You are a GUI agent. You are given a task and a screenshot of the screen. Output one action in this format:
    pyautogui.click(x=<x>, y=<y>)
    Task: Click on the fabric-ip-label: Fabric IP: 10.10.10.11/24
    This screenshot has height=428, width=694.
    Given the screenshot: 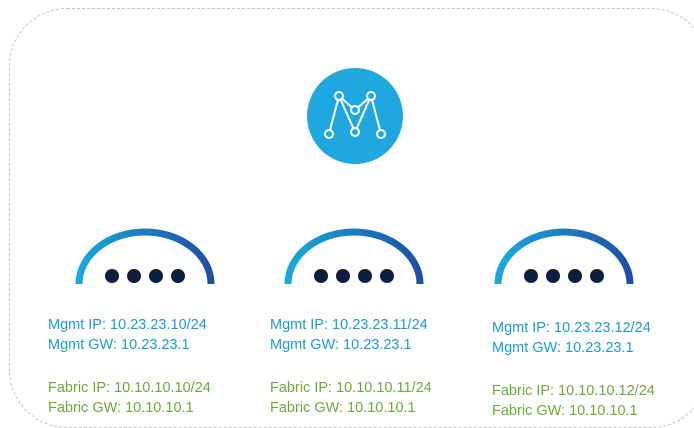 What is the action you would take?
    pyautogui.click(x=351, y=388)
    